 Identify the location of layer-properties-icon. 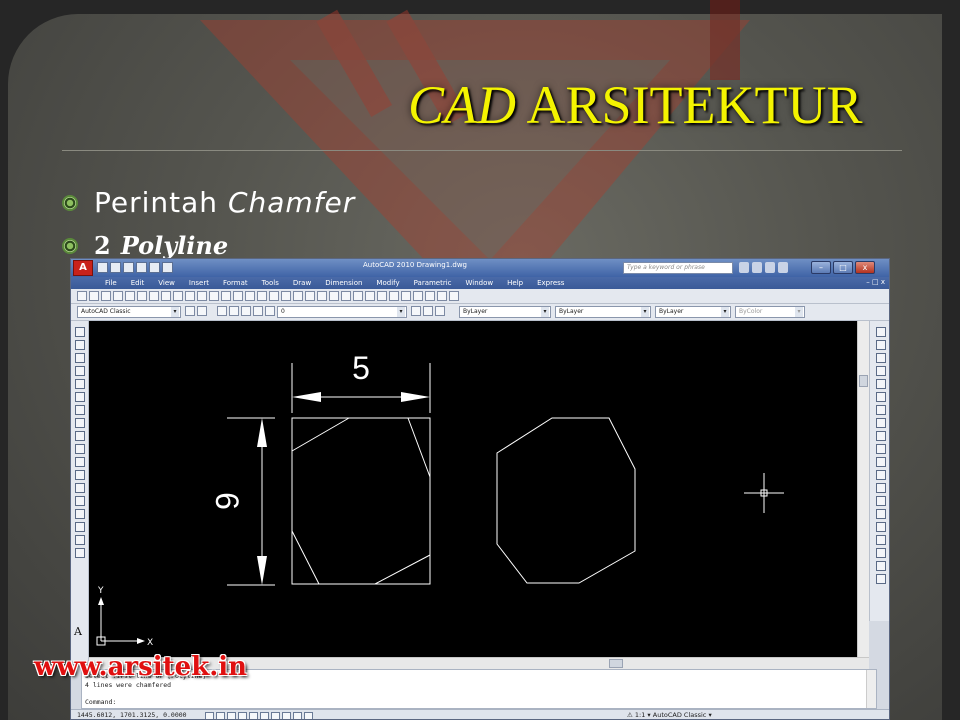
(222, 311).